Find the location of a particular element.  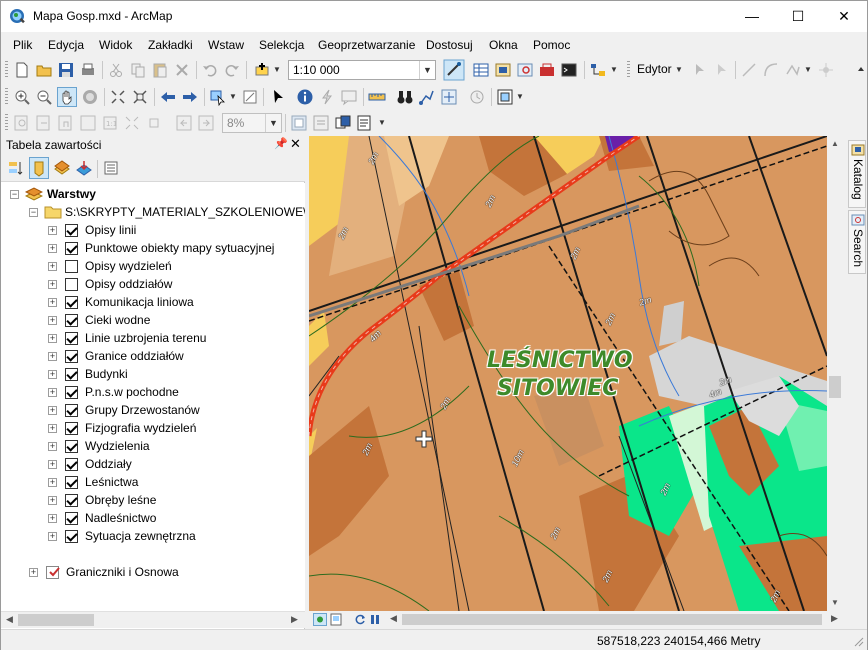

menu-geoprzetwarzanie: Geoprzetwarzanie is located at coordinates (366, 45).